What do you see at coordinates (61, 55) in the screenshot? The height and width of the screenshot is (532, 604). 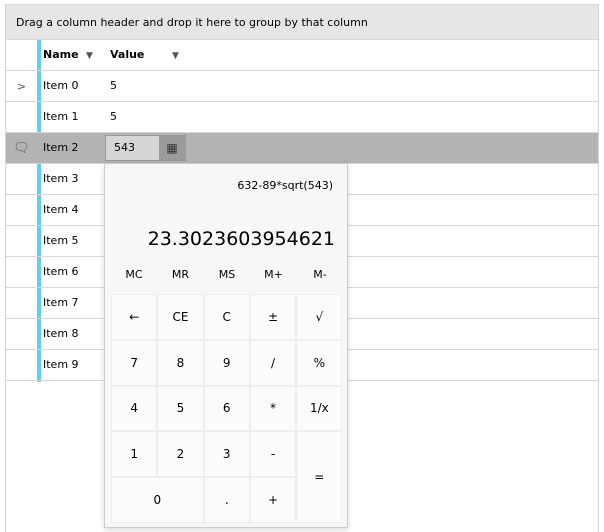 I see `header-name: Name` at bounding box center [61, 55].